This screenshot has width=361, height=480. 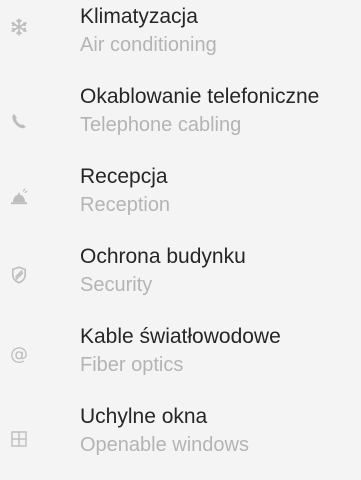 What do you see at coordinates (139, 16) in the screenshot?
I see `item-title: Klimatyzacja` at bounding box center [139, 16].